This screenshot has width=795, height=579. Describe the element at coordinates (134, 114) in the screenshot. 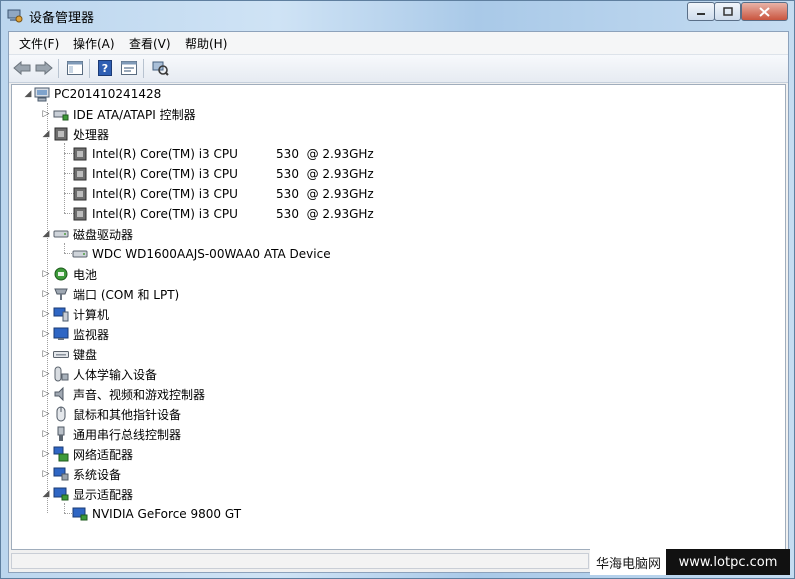

I see `tree-node-label: IDE ATA/ATAPI 控制器` at that location.